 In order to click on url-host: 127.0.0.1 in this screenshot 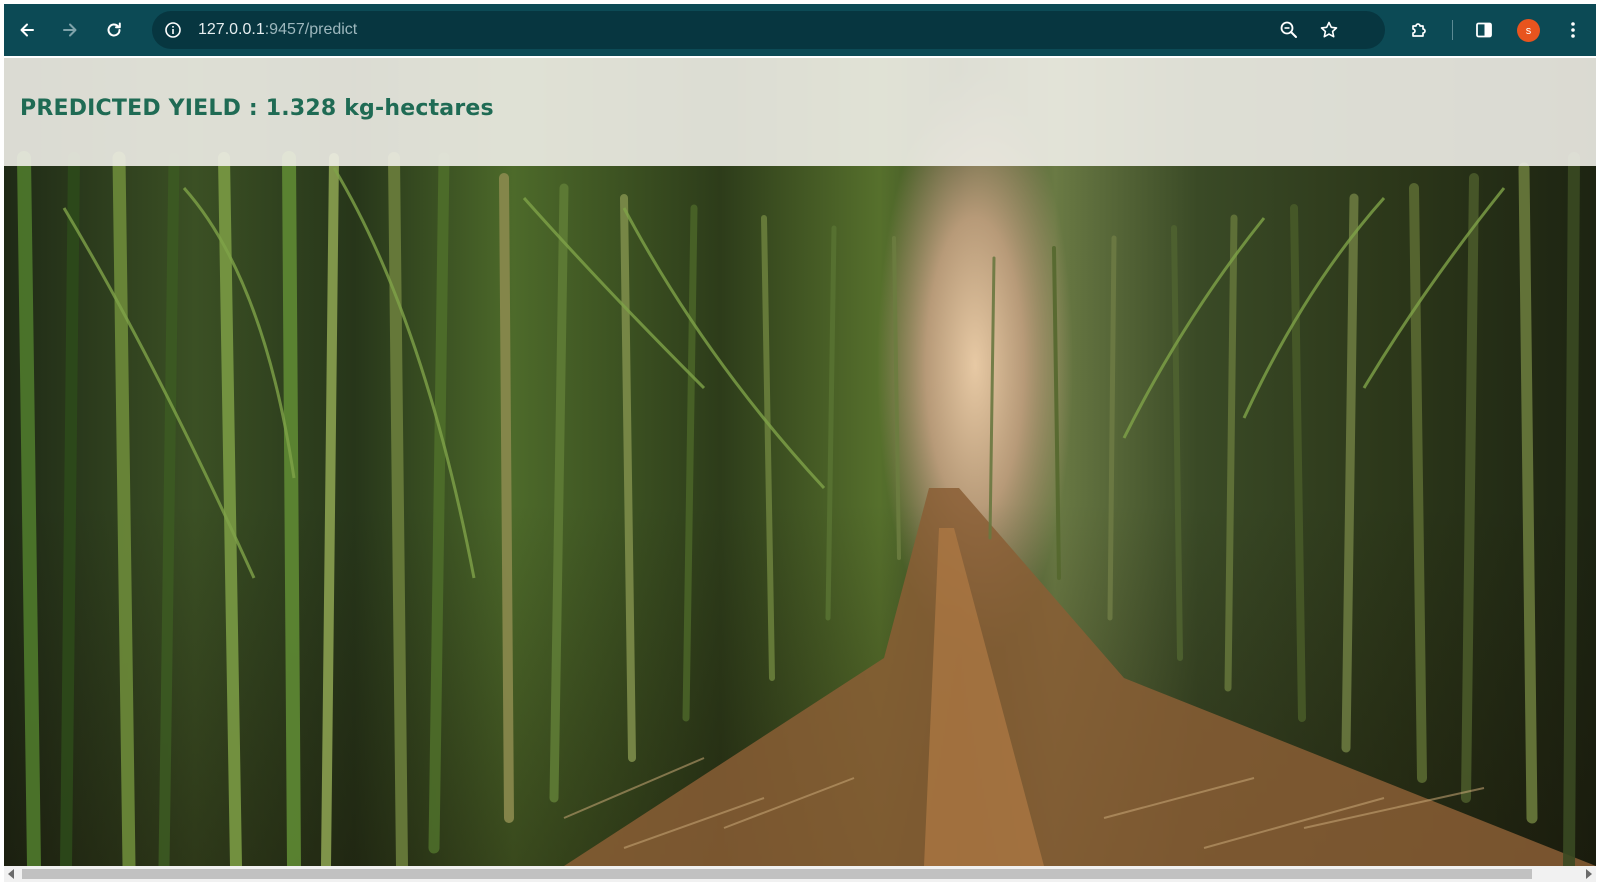, I will do `click(231, 29)`.